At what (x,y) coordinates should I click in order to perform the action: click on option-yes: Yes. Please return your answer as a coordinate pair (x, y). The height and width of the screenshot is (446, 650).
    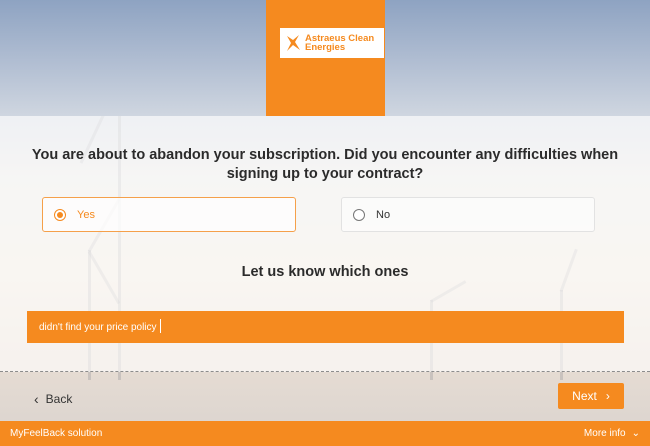
    Looking at the image, I should click on (169, 214).